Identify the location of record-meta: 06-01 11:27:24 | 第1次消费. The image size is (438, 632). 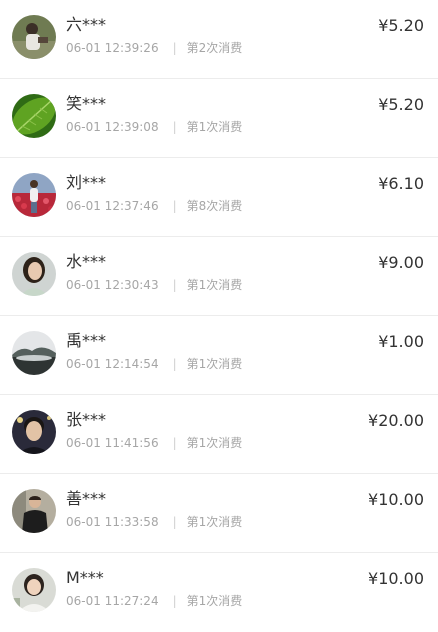
(154, 601).